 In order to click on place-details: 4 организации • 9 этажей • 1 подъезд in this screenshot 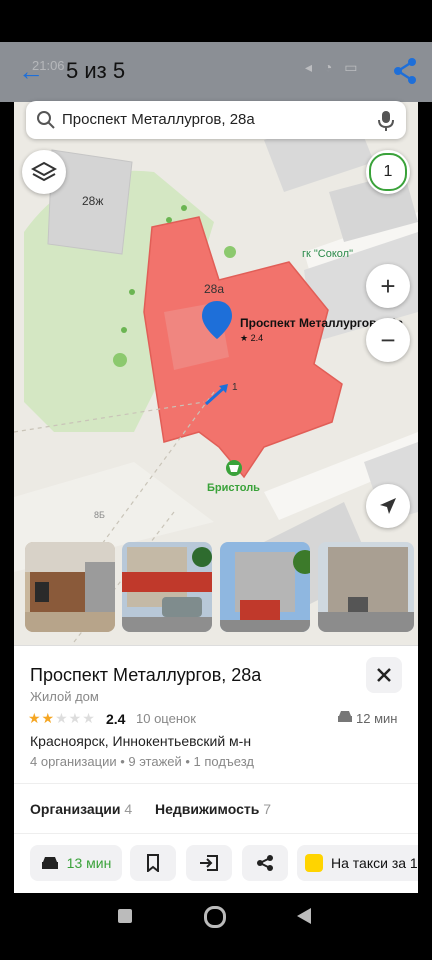, I will do `click(142, 761)`.